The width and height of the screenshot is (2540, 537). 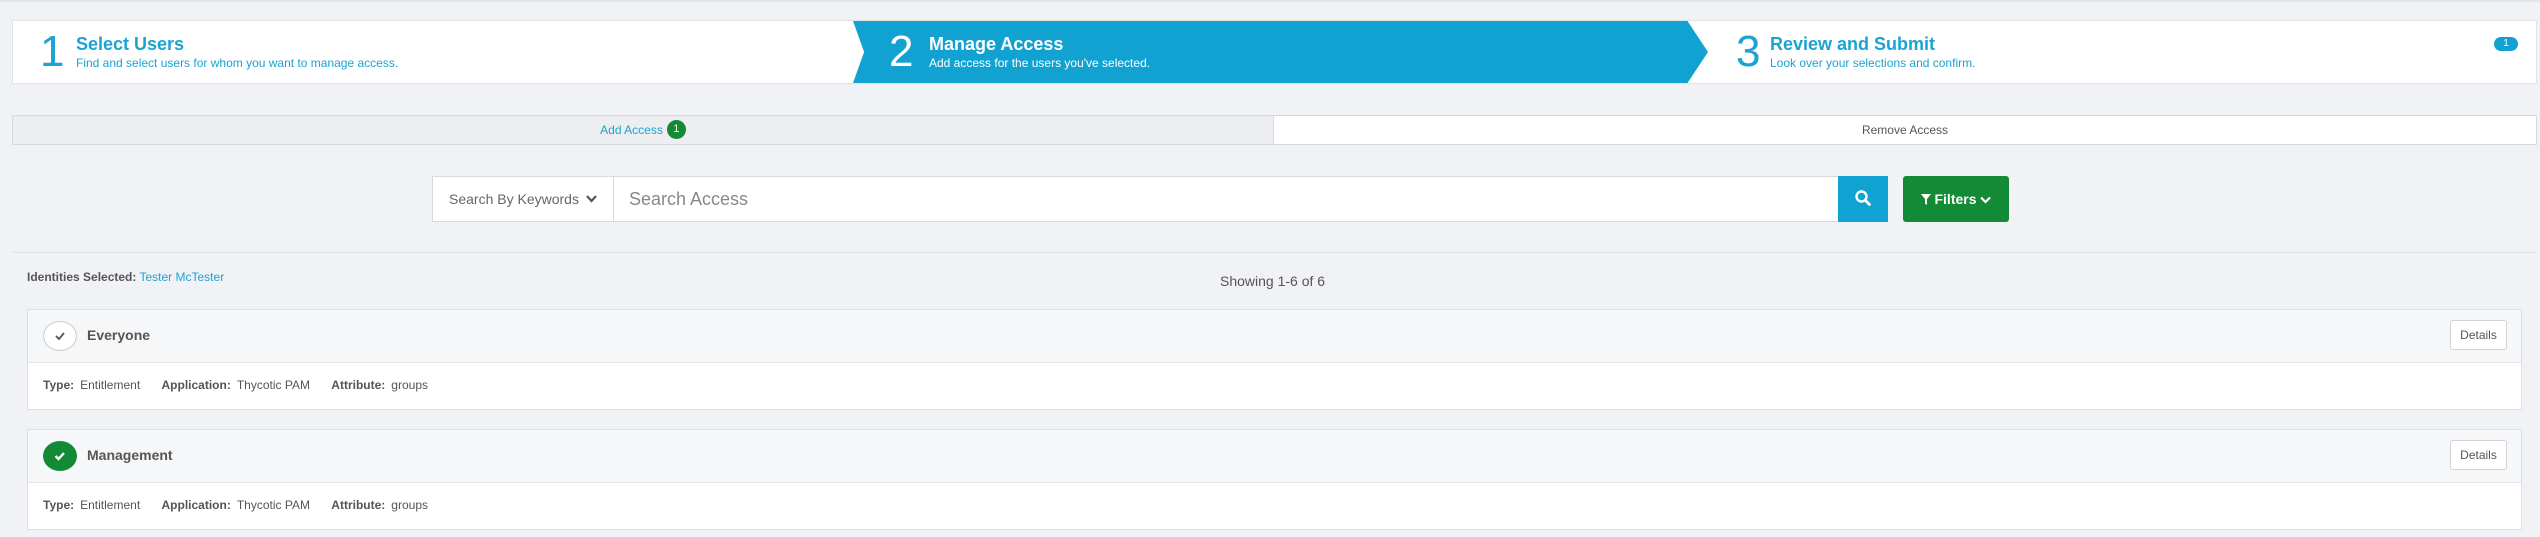 I want to click on identities-selected: Identities Selected: Tester McTester, so click(x=125, y=277).